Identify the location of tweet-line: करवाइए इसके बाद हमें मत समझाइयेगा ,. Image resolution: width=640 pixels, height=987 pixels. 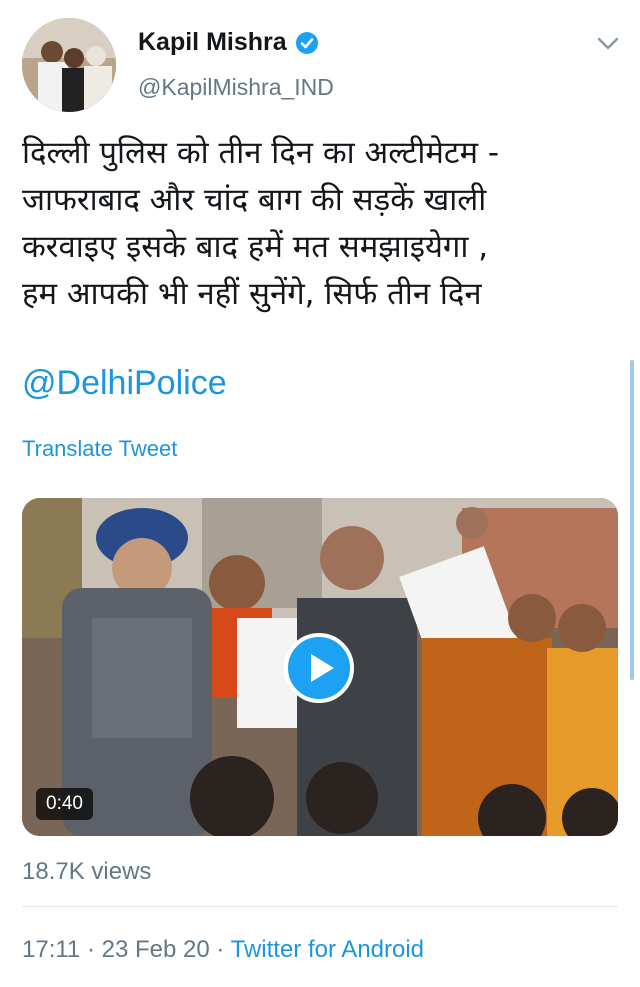
(255, 247).